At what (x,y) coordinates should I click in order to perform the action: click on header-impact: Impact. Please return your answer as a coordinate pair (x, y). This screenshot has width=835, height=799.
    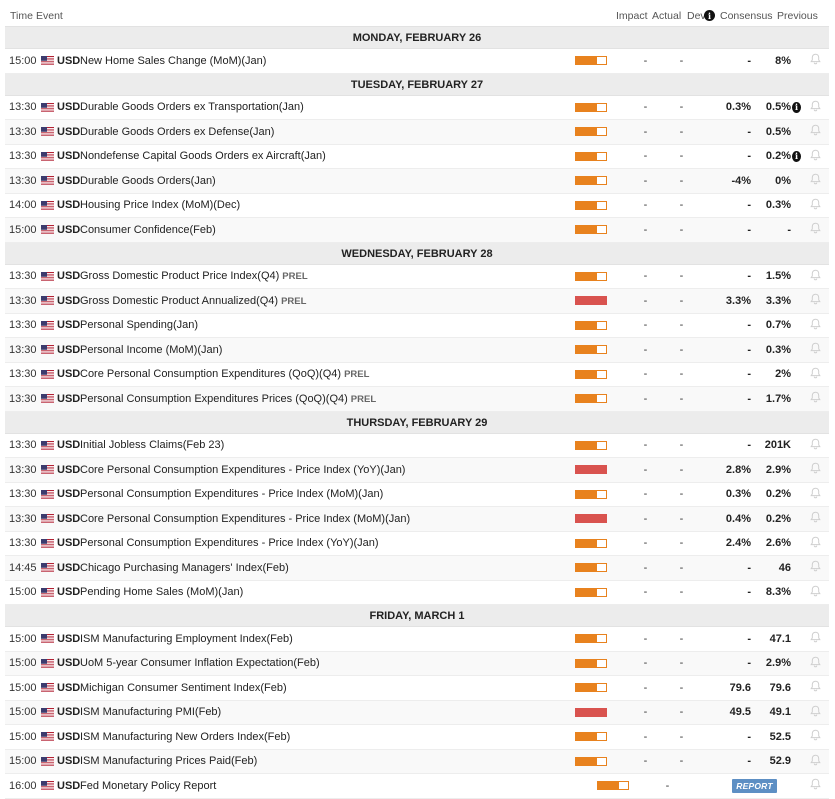
    Looking at the image, I should click on (634, 16).